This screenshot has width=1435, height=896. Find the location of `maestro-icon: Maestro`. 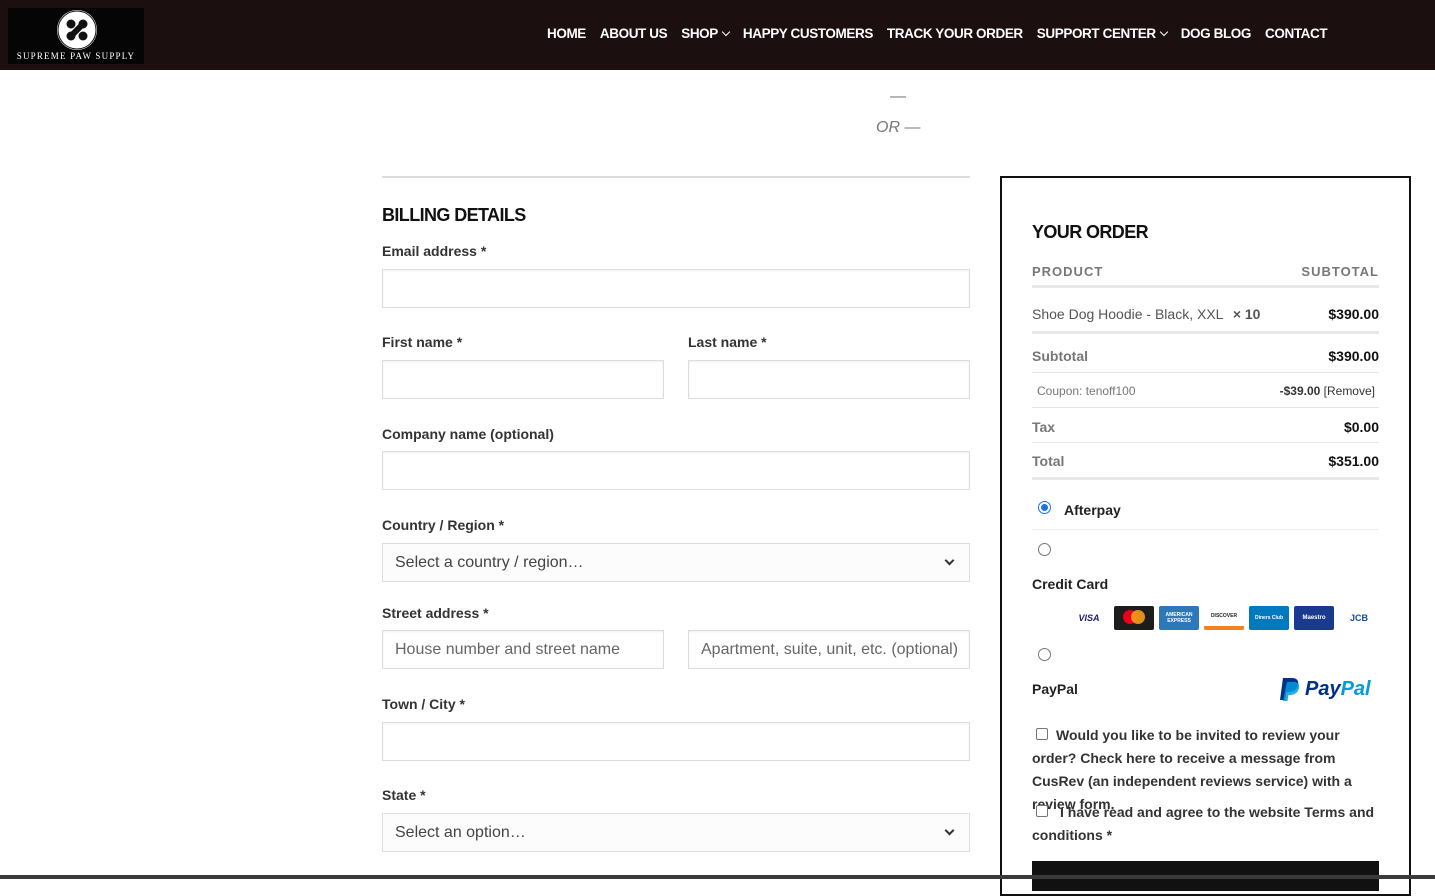

maestro-icon: Maestro is located at coordinates (1314, 618).